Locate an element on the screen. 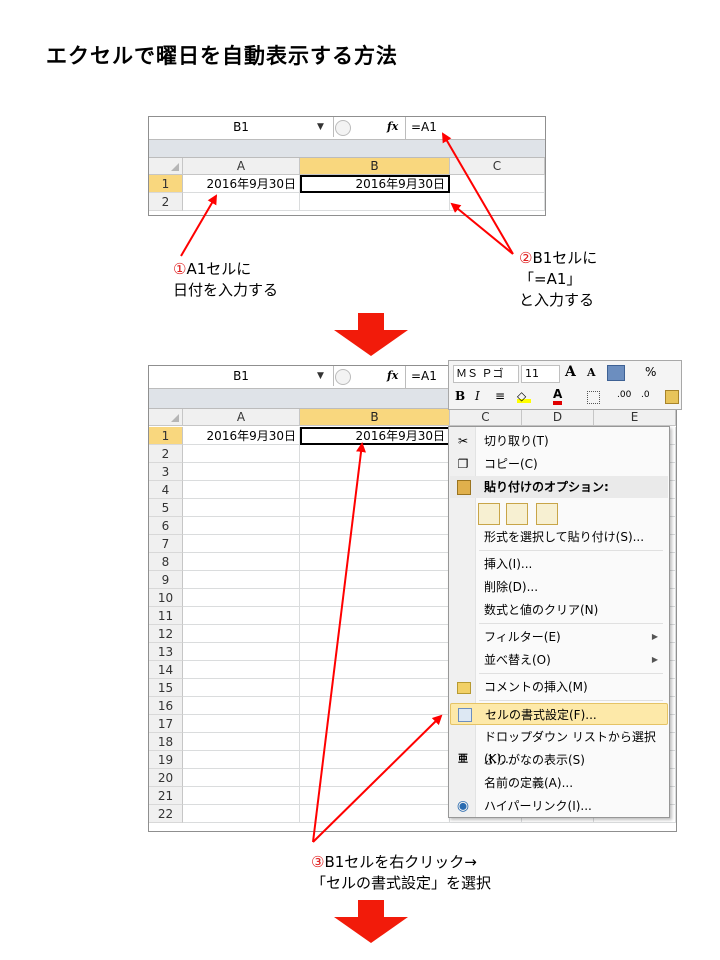 This screenshot has height=960, width=720. grow-font-icon: A is located at coordinates (570, 372).